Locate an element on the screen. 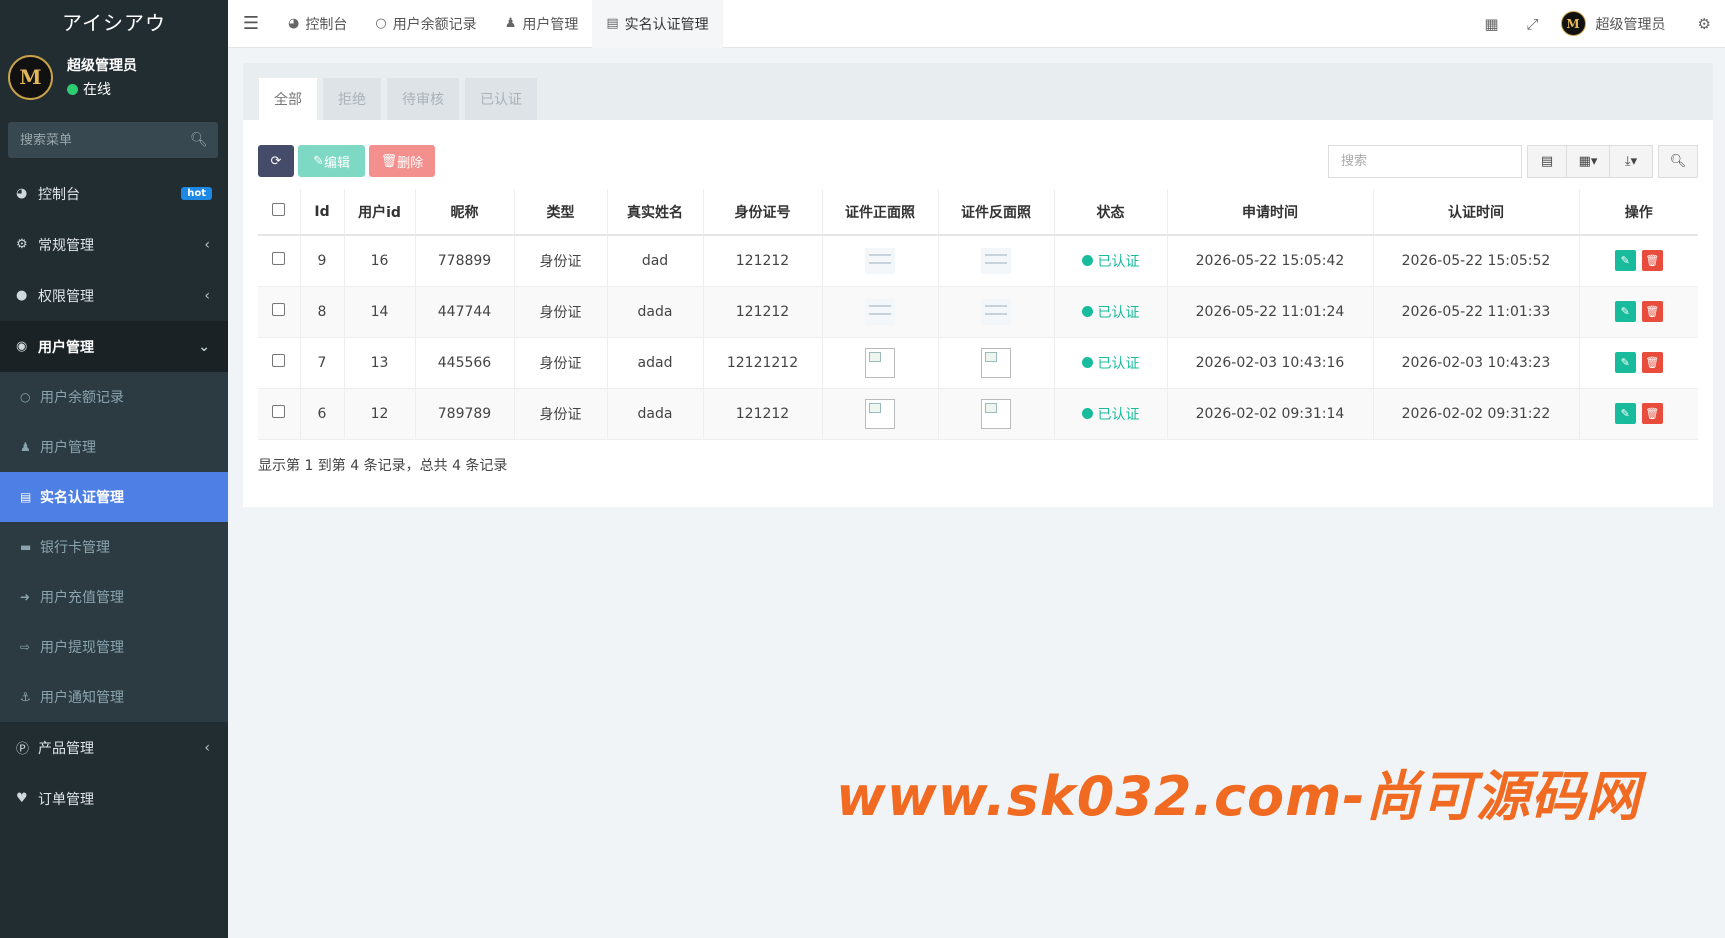 This screenshot has height=938, width=1725. brand-title: アイシアウ is located at coordinates (114, 23).